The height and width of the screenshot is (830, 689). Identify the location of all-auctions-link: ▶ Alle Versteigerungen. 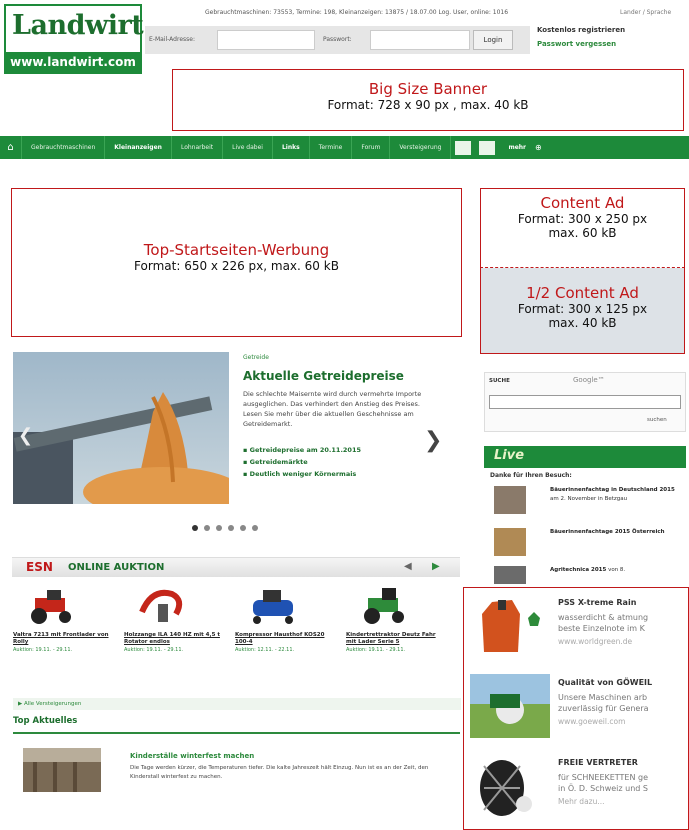
(237, 704).